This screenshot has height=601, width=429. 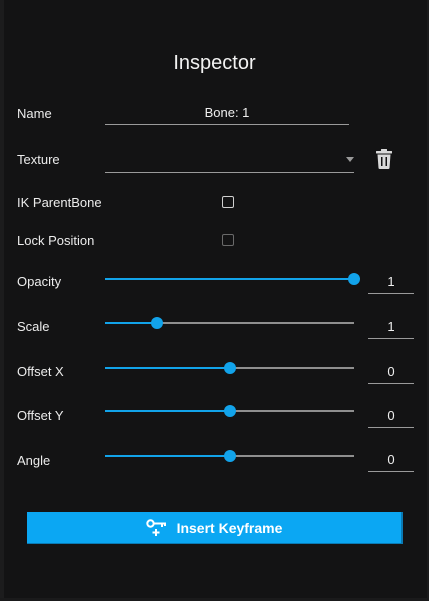 I want to click on offset-x-slider, so click(x=229, y=368).